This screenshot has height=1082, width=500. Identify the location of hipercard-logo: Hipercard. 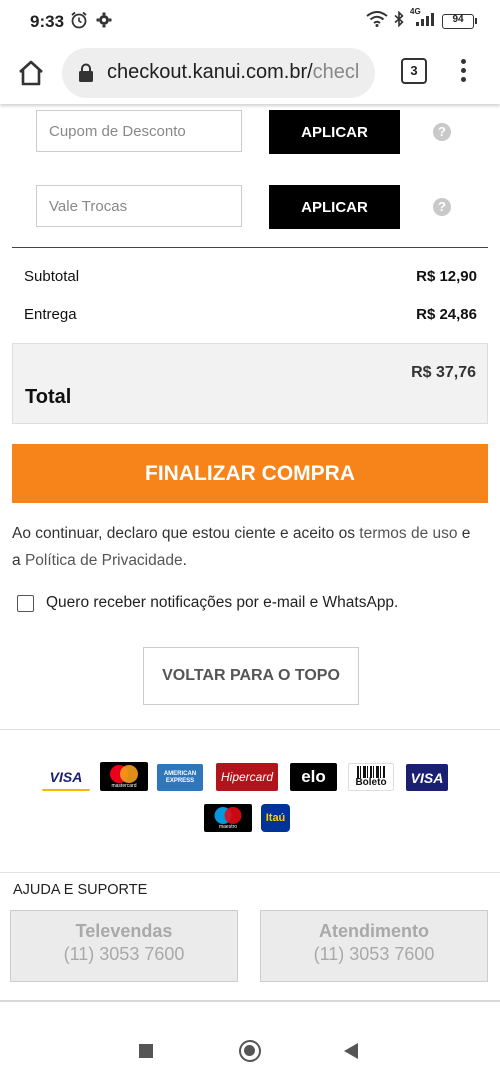
(247, 777).